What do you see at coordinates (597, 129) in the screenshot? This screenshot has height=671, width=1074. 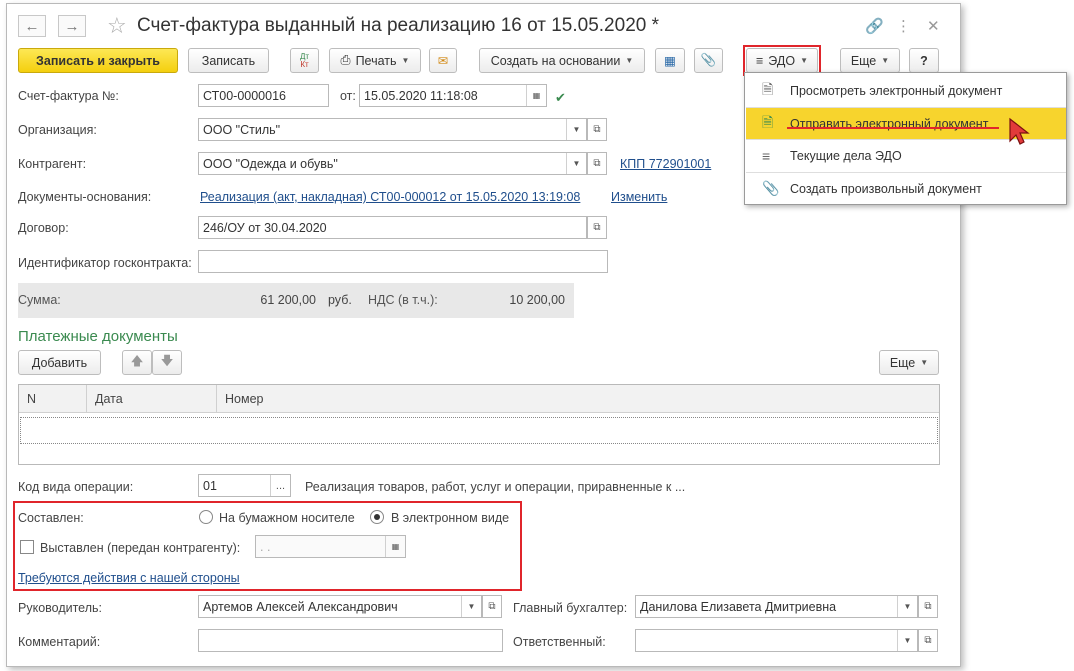 I see `open-organization-icon: ⧉` at bounding box center [597, 129].